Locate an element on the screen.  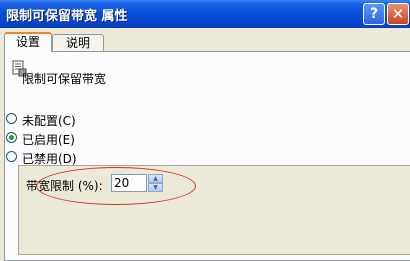
bandwidth-stepper: ▲ ▼ is located at coordinates (155, 183).